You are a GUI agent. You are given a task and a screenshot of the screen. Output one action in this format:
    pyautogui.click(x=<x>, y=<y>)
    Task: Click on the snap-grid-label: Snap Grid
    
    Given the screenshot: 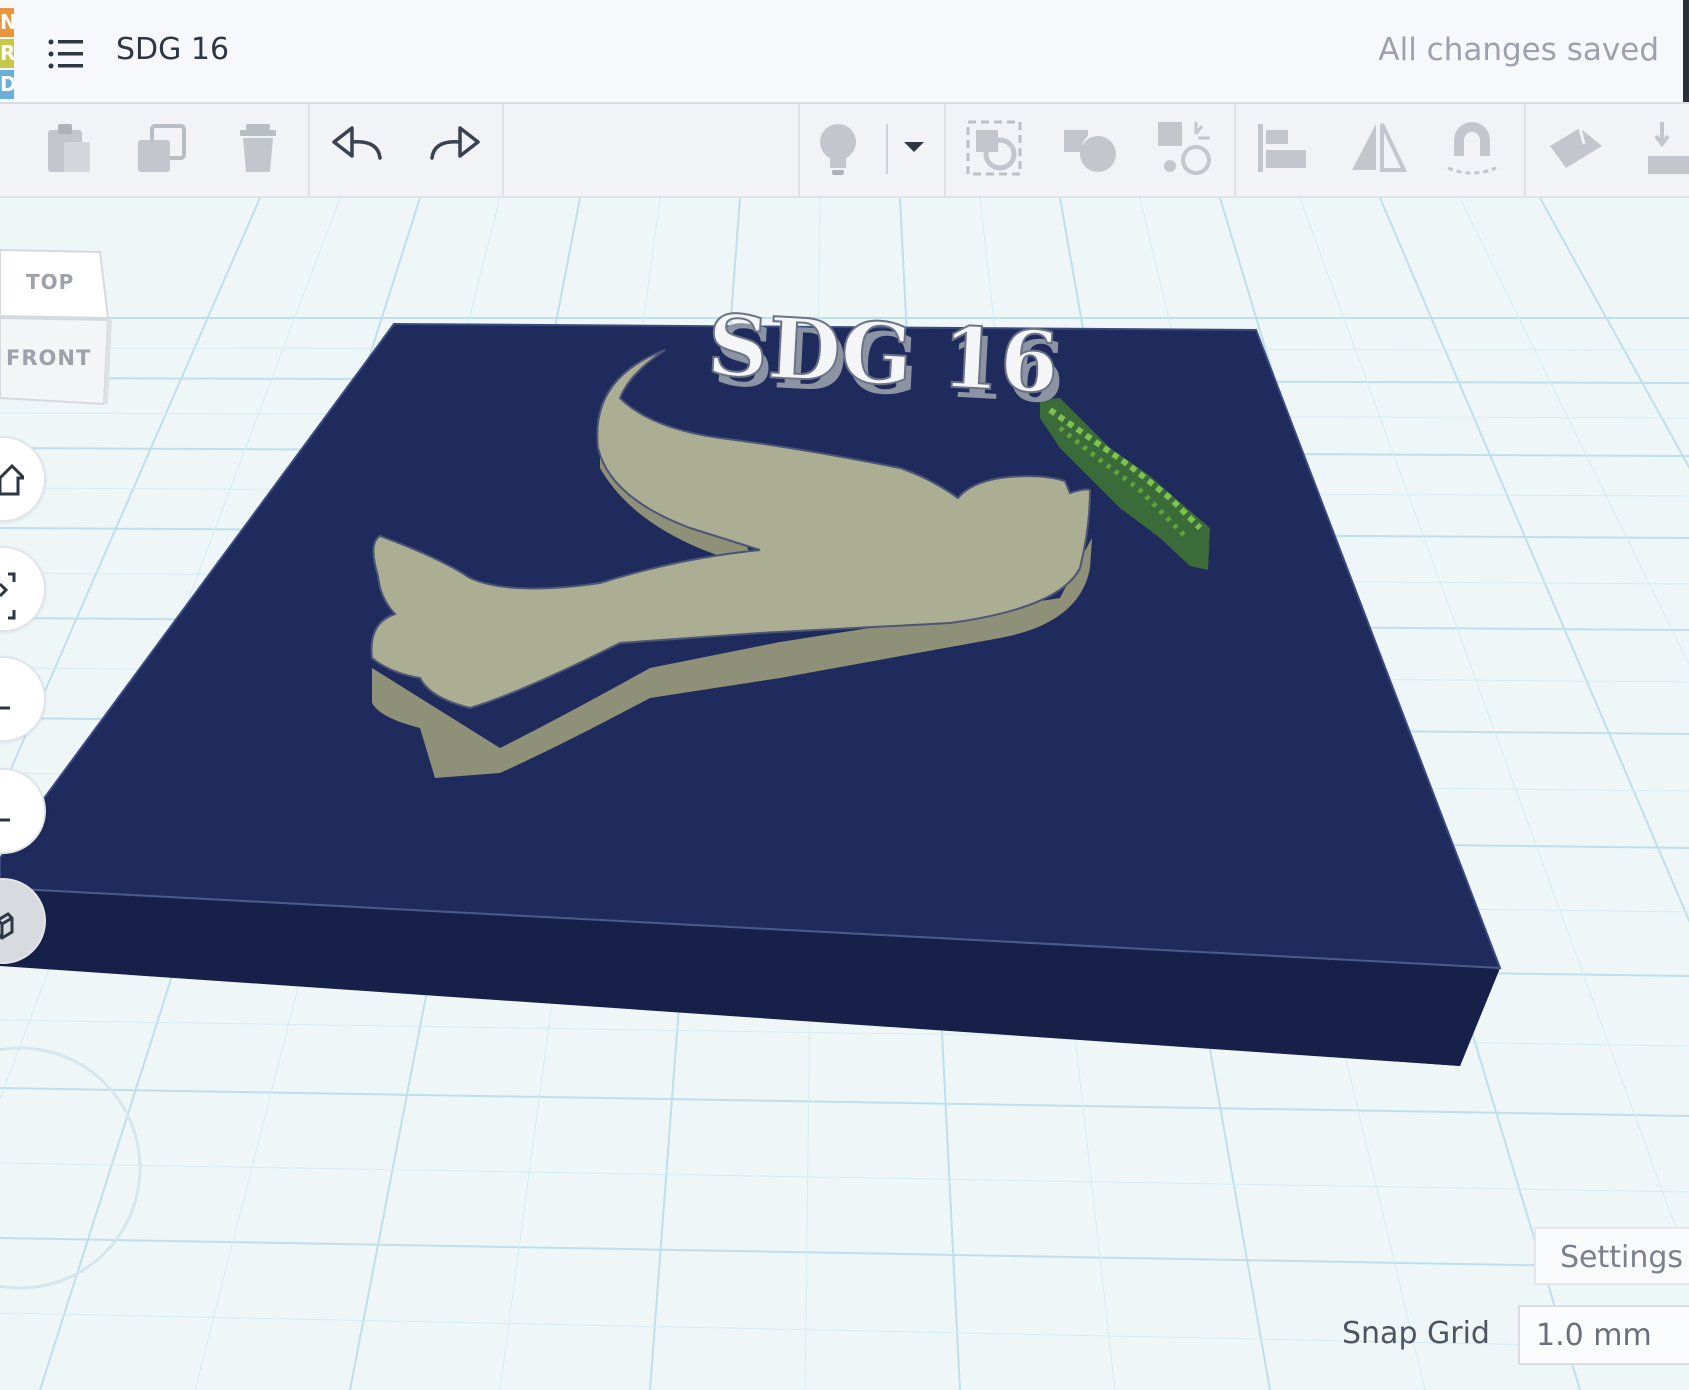 What is the action you would take?
    pyautogui.click(x=1416, y=1333)
    